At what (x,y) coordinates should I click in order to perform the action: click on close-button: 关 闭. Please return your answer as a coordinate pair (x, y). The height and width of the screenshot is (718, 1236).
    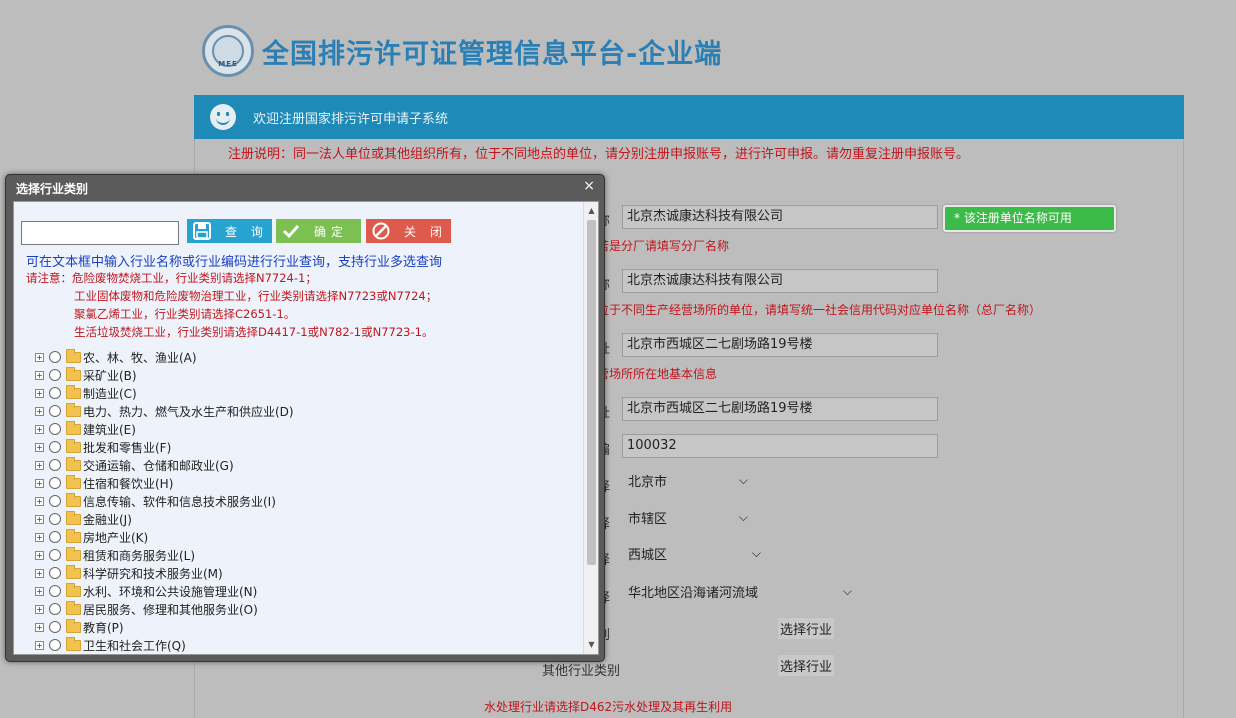
    Looking at the image, I should click on (408, 231).